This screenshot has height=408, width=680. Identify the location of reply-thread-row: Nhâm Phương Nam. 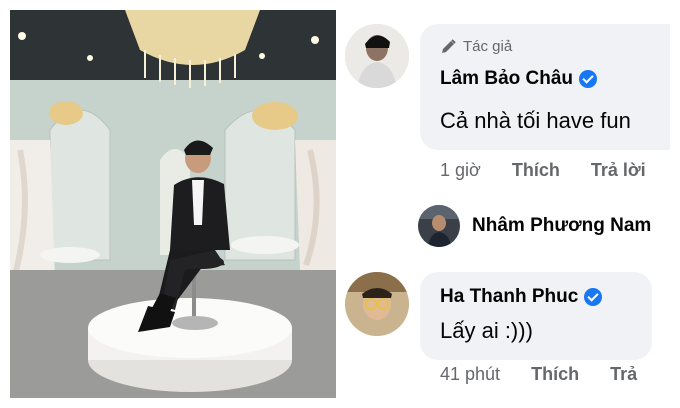
(534, 226).